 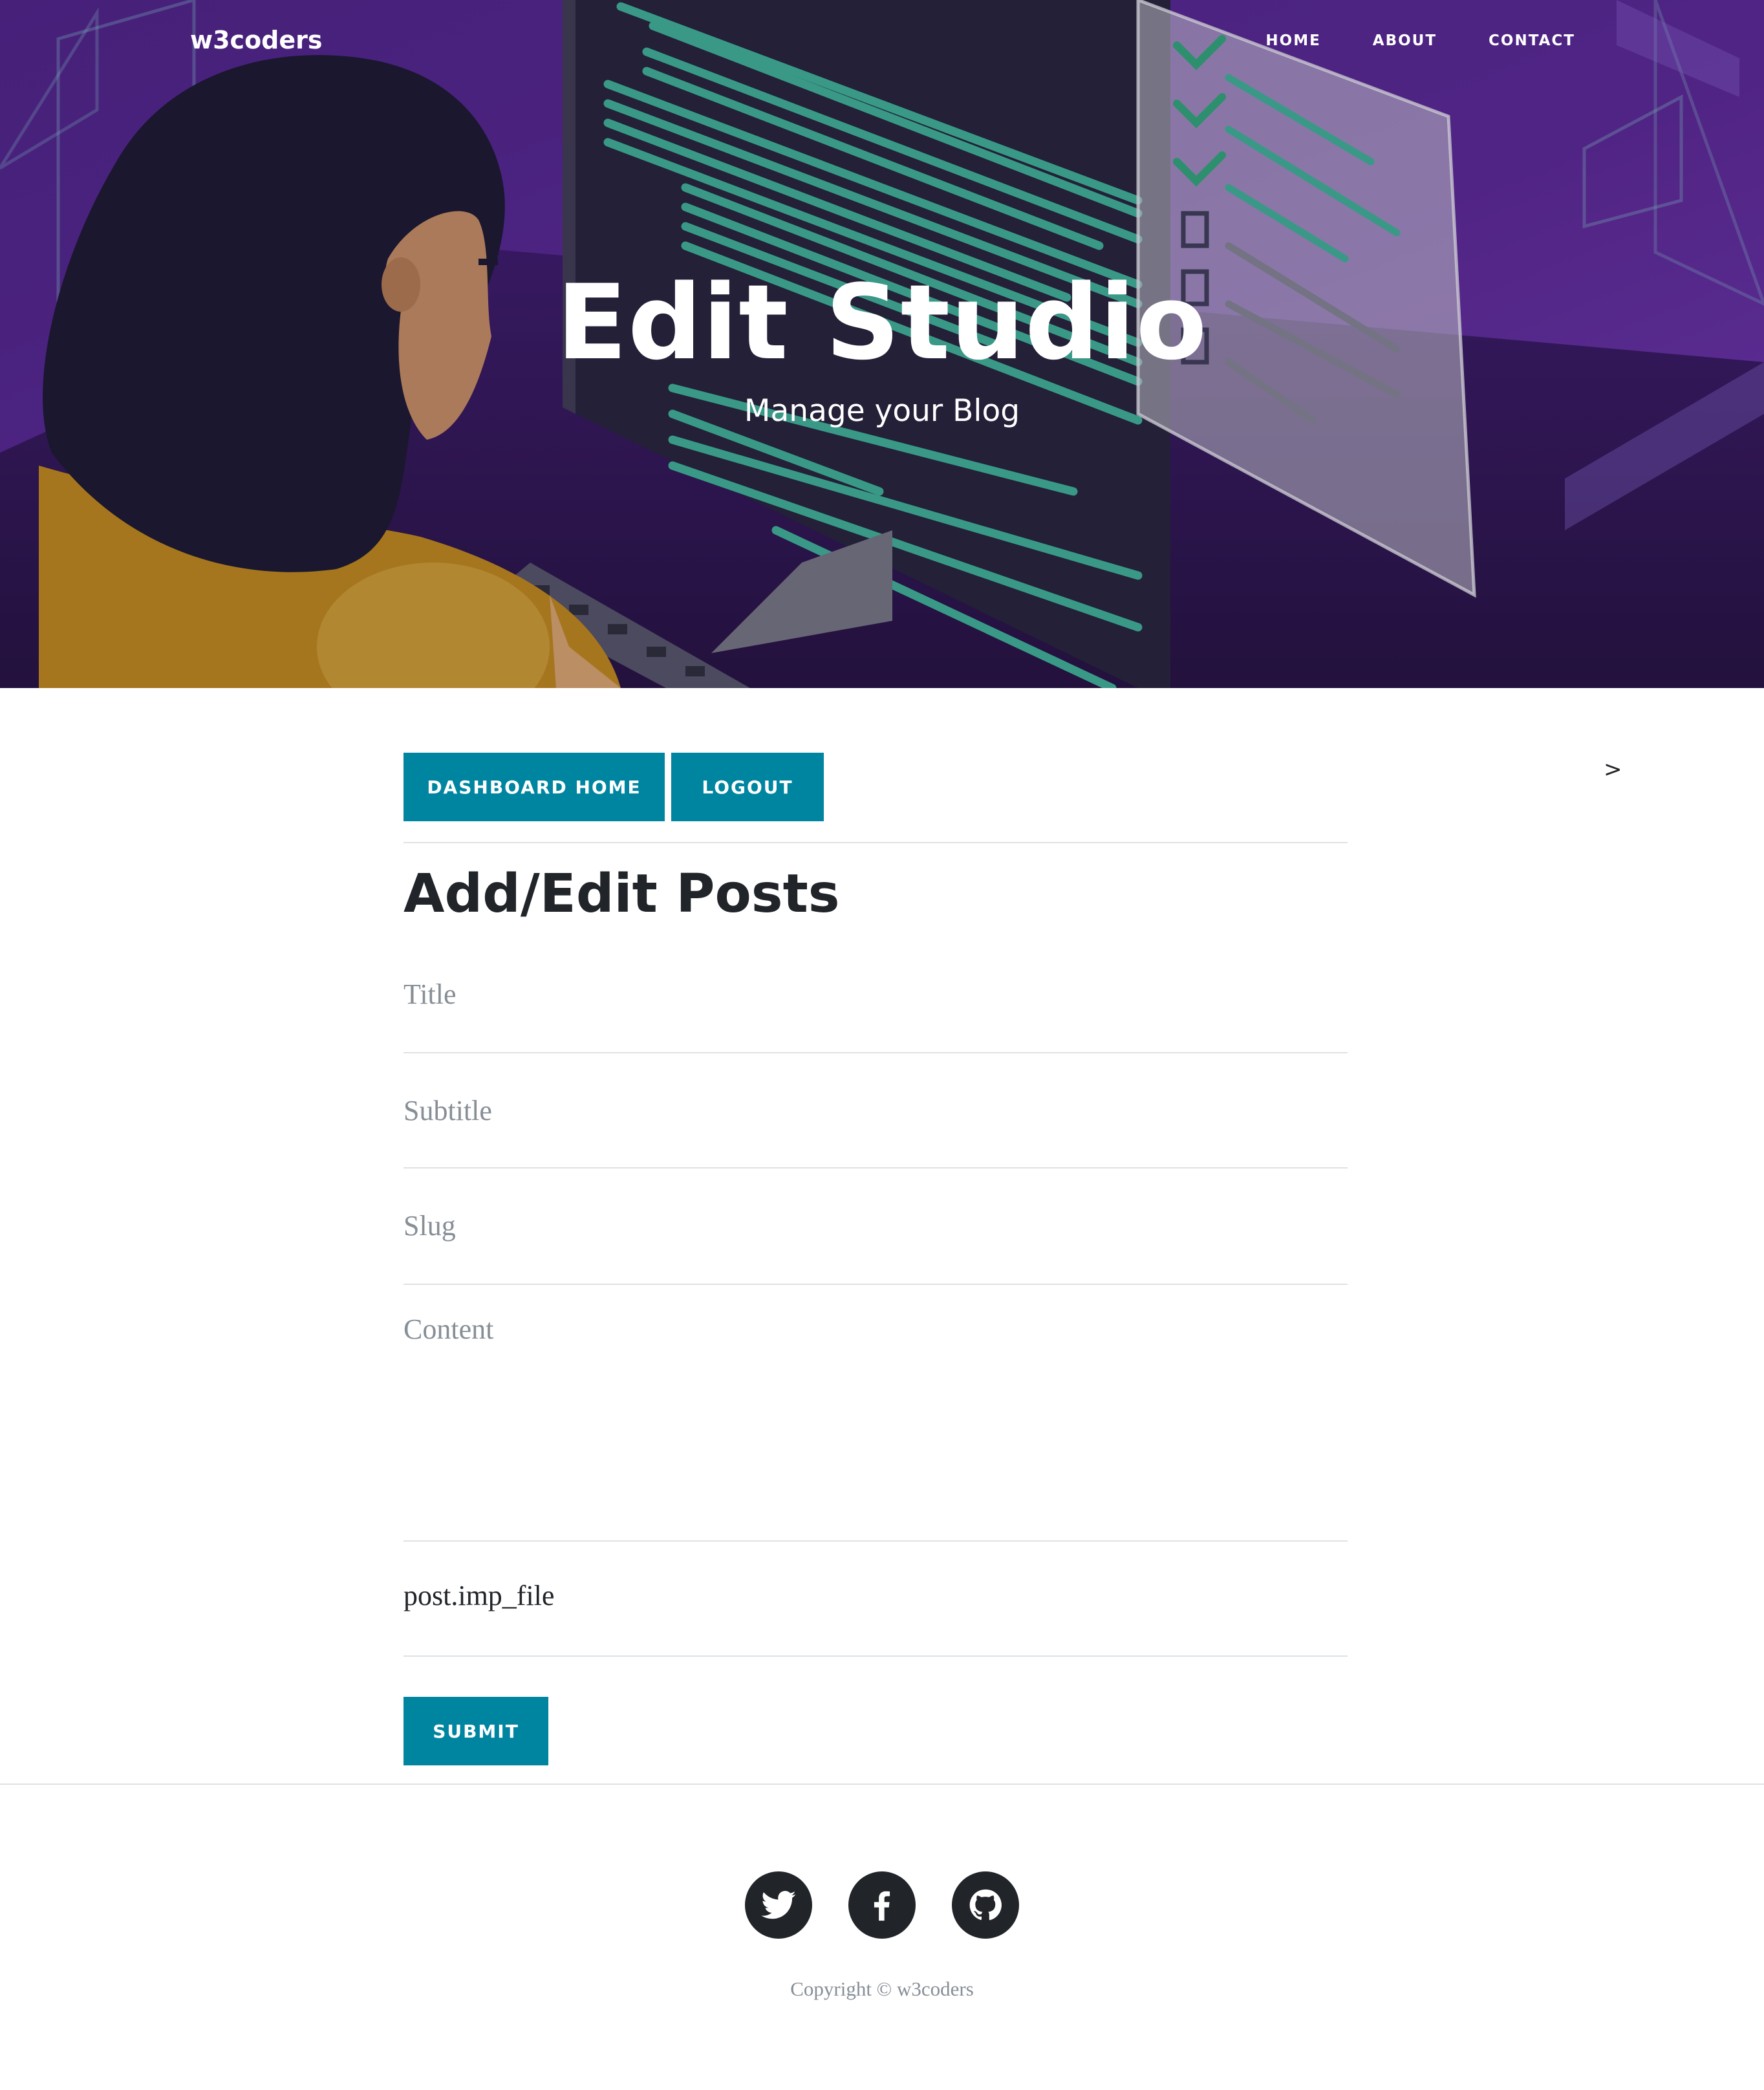 I want to click on brand-logo: w3coders, so click(x=256, y=40).